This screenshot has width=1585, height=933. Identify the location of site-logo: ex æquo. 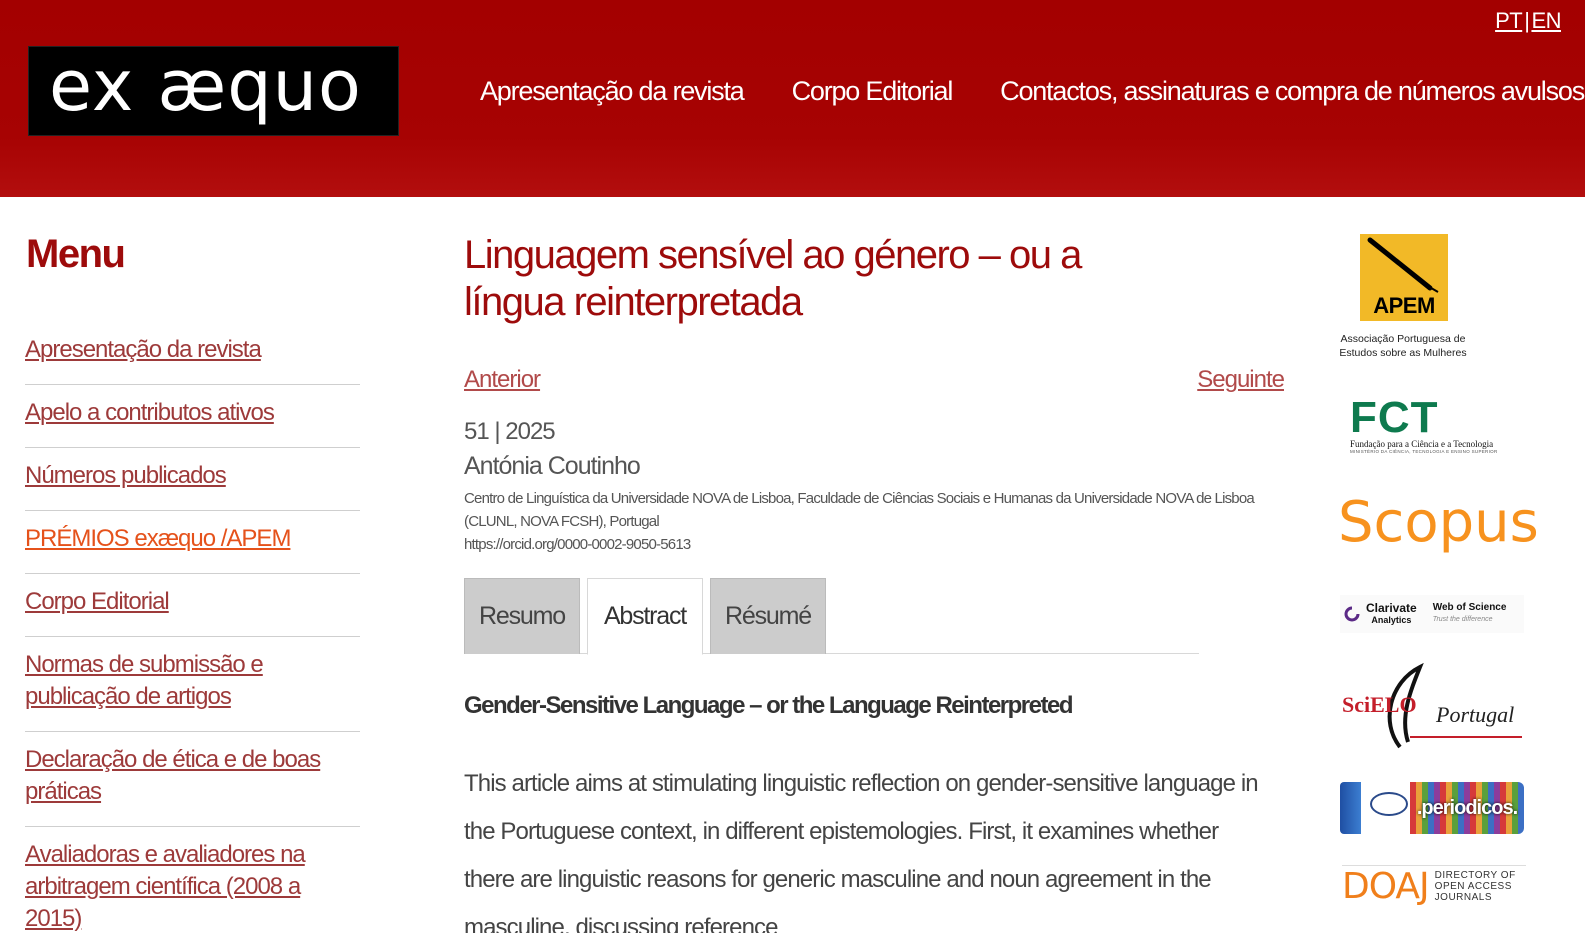
(213, 91).